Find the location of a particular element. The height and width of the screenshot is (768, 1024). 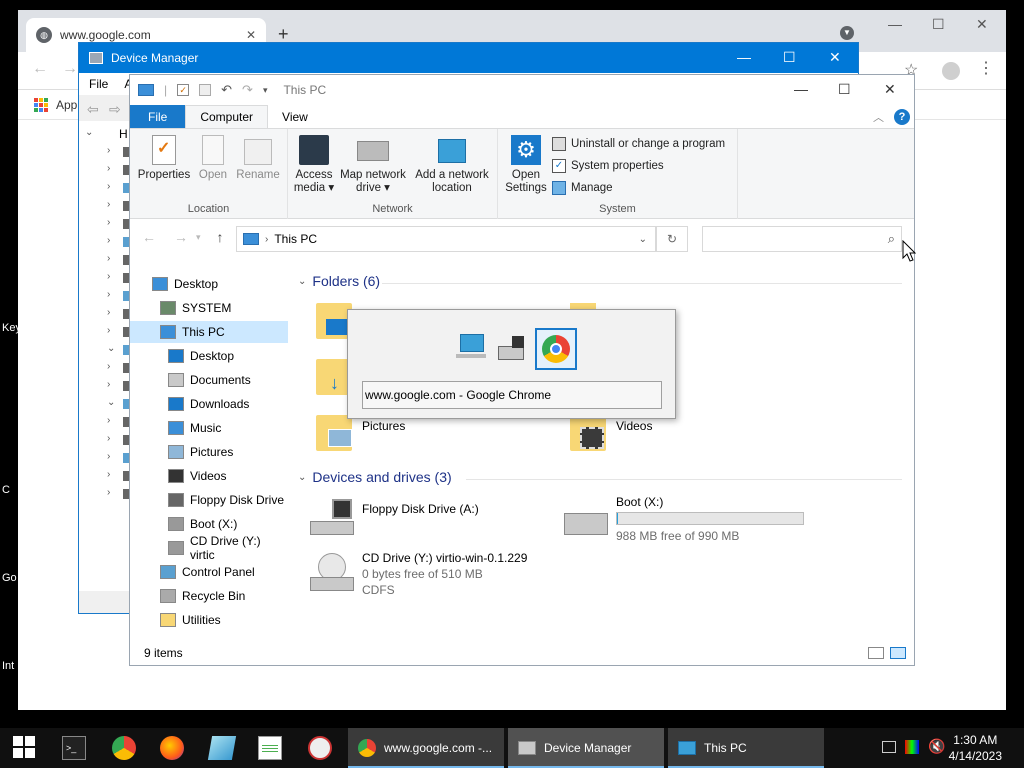

floppy-drive-label: Floppy Disk Drive (A:) is located at coordinates (420, 509).